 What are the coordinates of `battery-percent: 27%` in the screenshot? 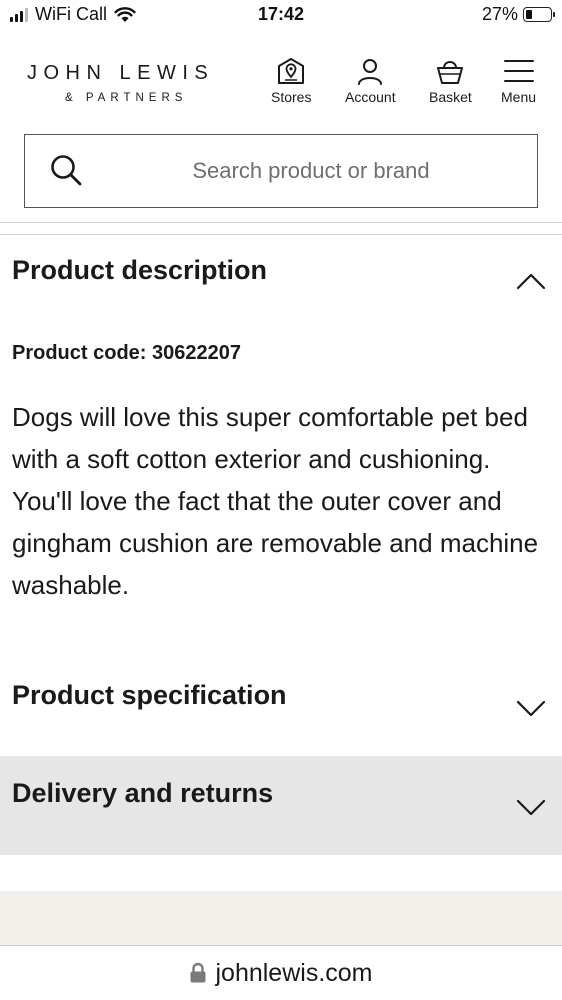 It's located at (499, 14).